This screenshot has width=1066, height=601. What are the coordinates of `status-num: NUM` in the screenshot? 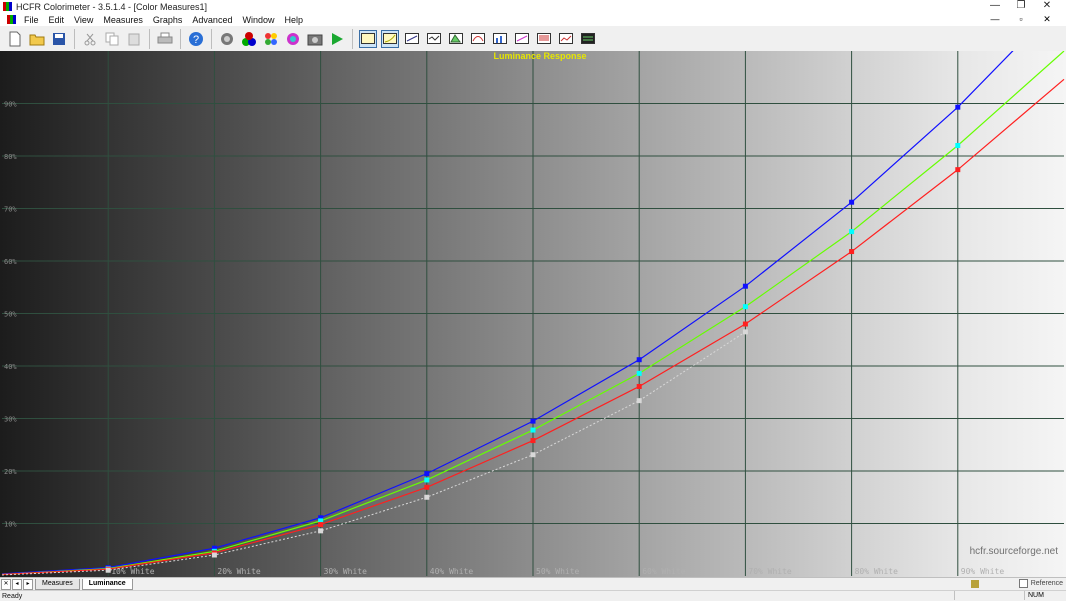 It's located at (1045, 595).